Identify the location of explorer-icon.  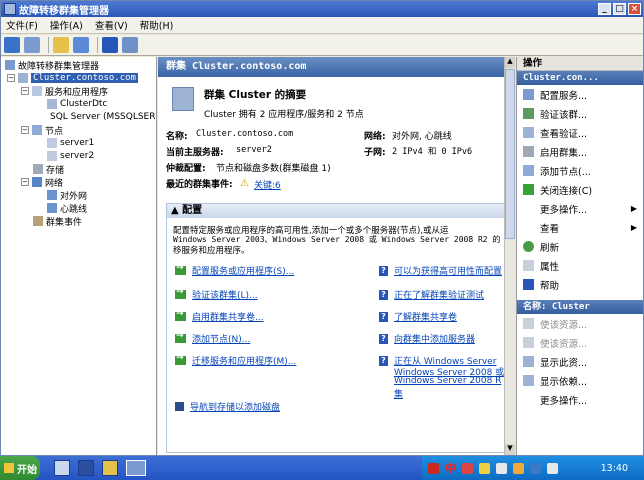
(110, 468).